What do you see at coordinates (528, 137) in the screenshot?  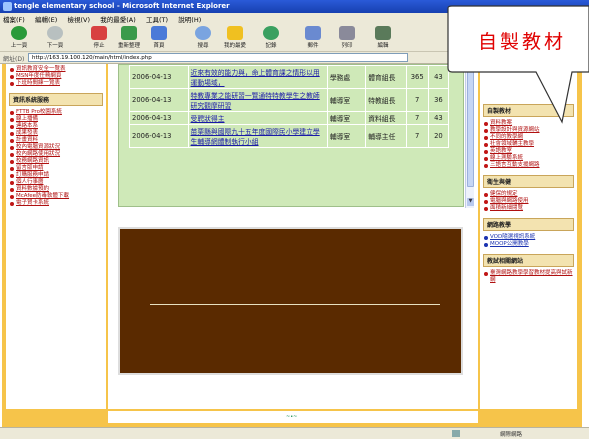 I see `list-item: 不同的教學網` at bounding box center [528, 137].